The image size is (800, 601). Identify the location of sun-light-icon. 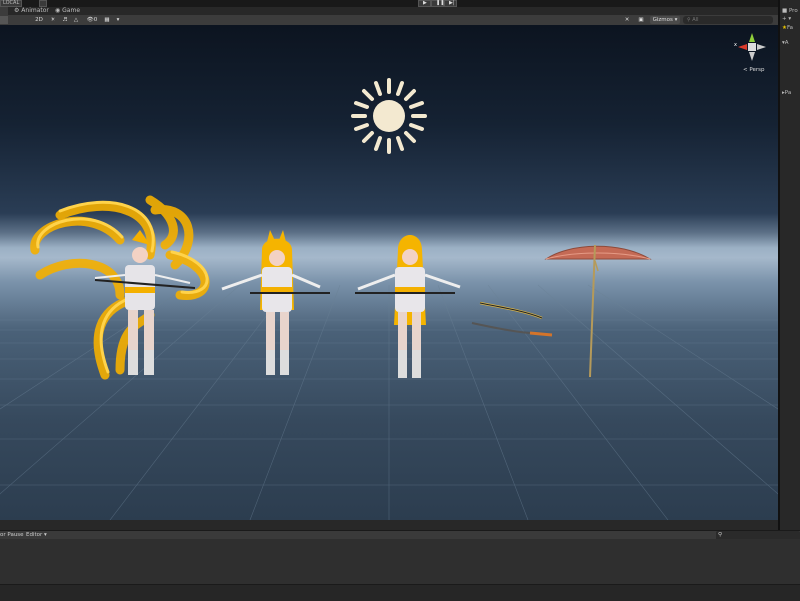
(389, 116).